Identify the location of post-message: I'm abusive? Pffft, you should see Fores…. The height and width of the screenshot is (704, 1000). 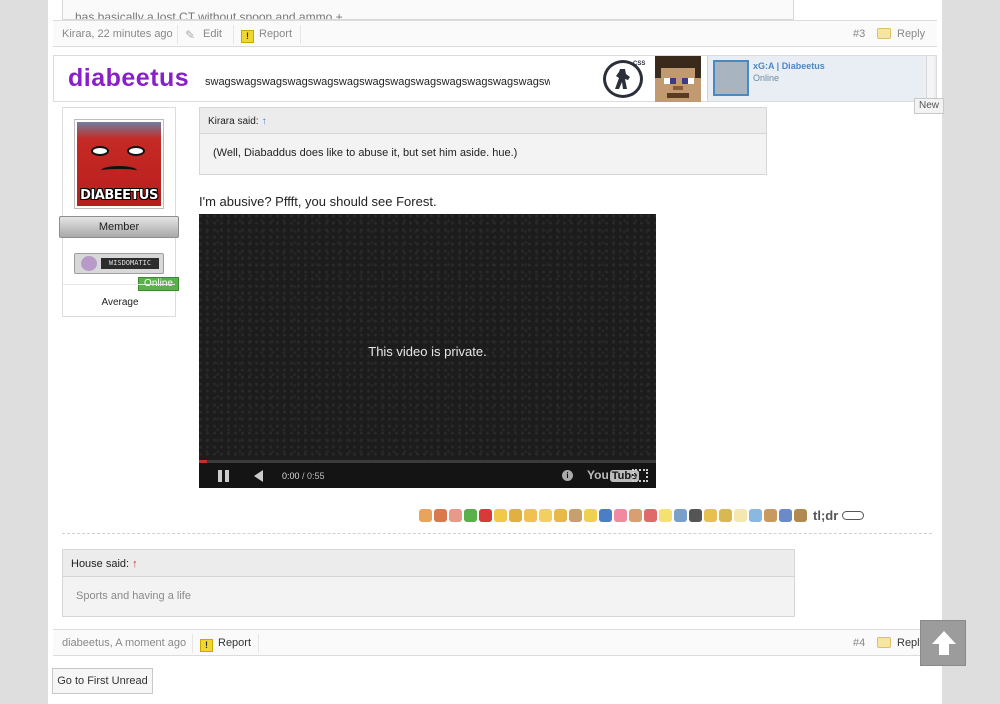
(318, 201).